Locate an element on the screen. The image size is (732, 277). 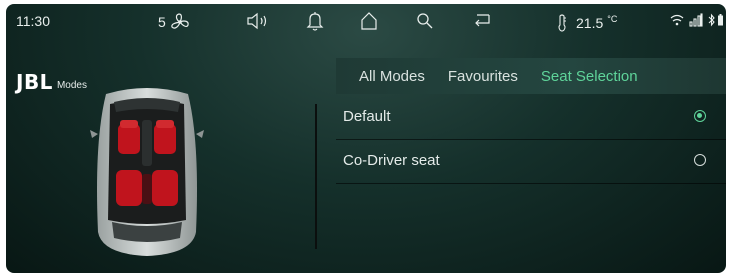
rear-center-seat is located at coordinates (147, 189).